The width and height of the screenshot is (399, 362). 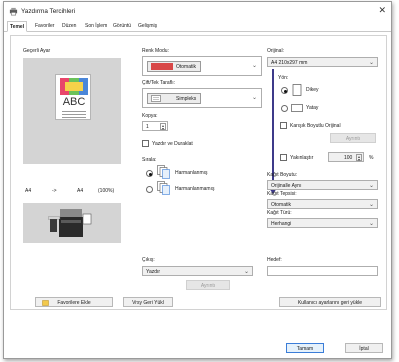 What do you see at coordinates (155, 51) in the screenshot?
I see `color-mode-label: Renk Modu:` at bounding box center [155, 51].